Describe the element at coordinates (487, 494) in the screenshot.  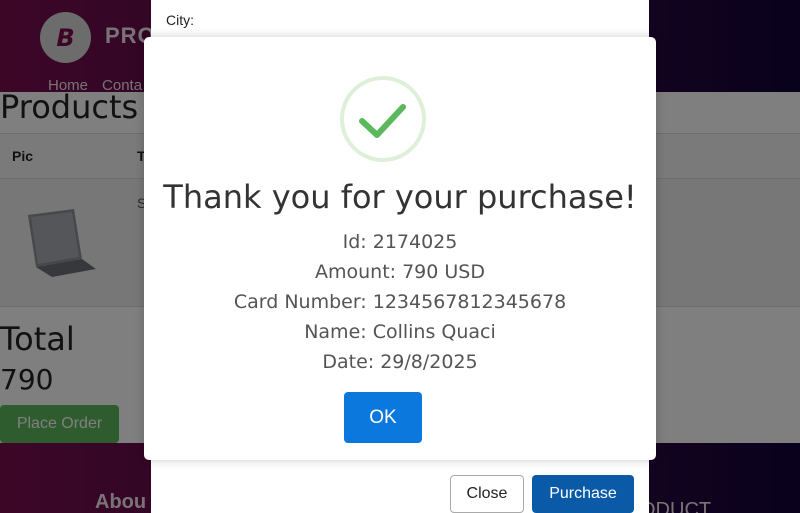
I see `close-button: Close` at that location.